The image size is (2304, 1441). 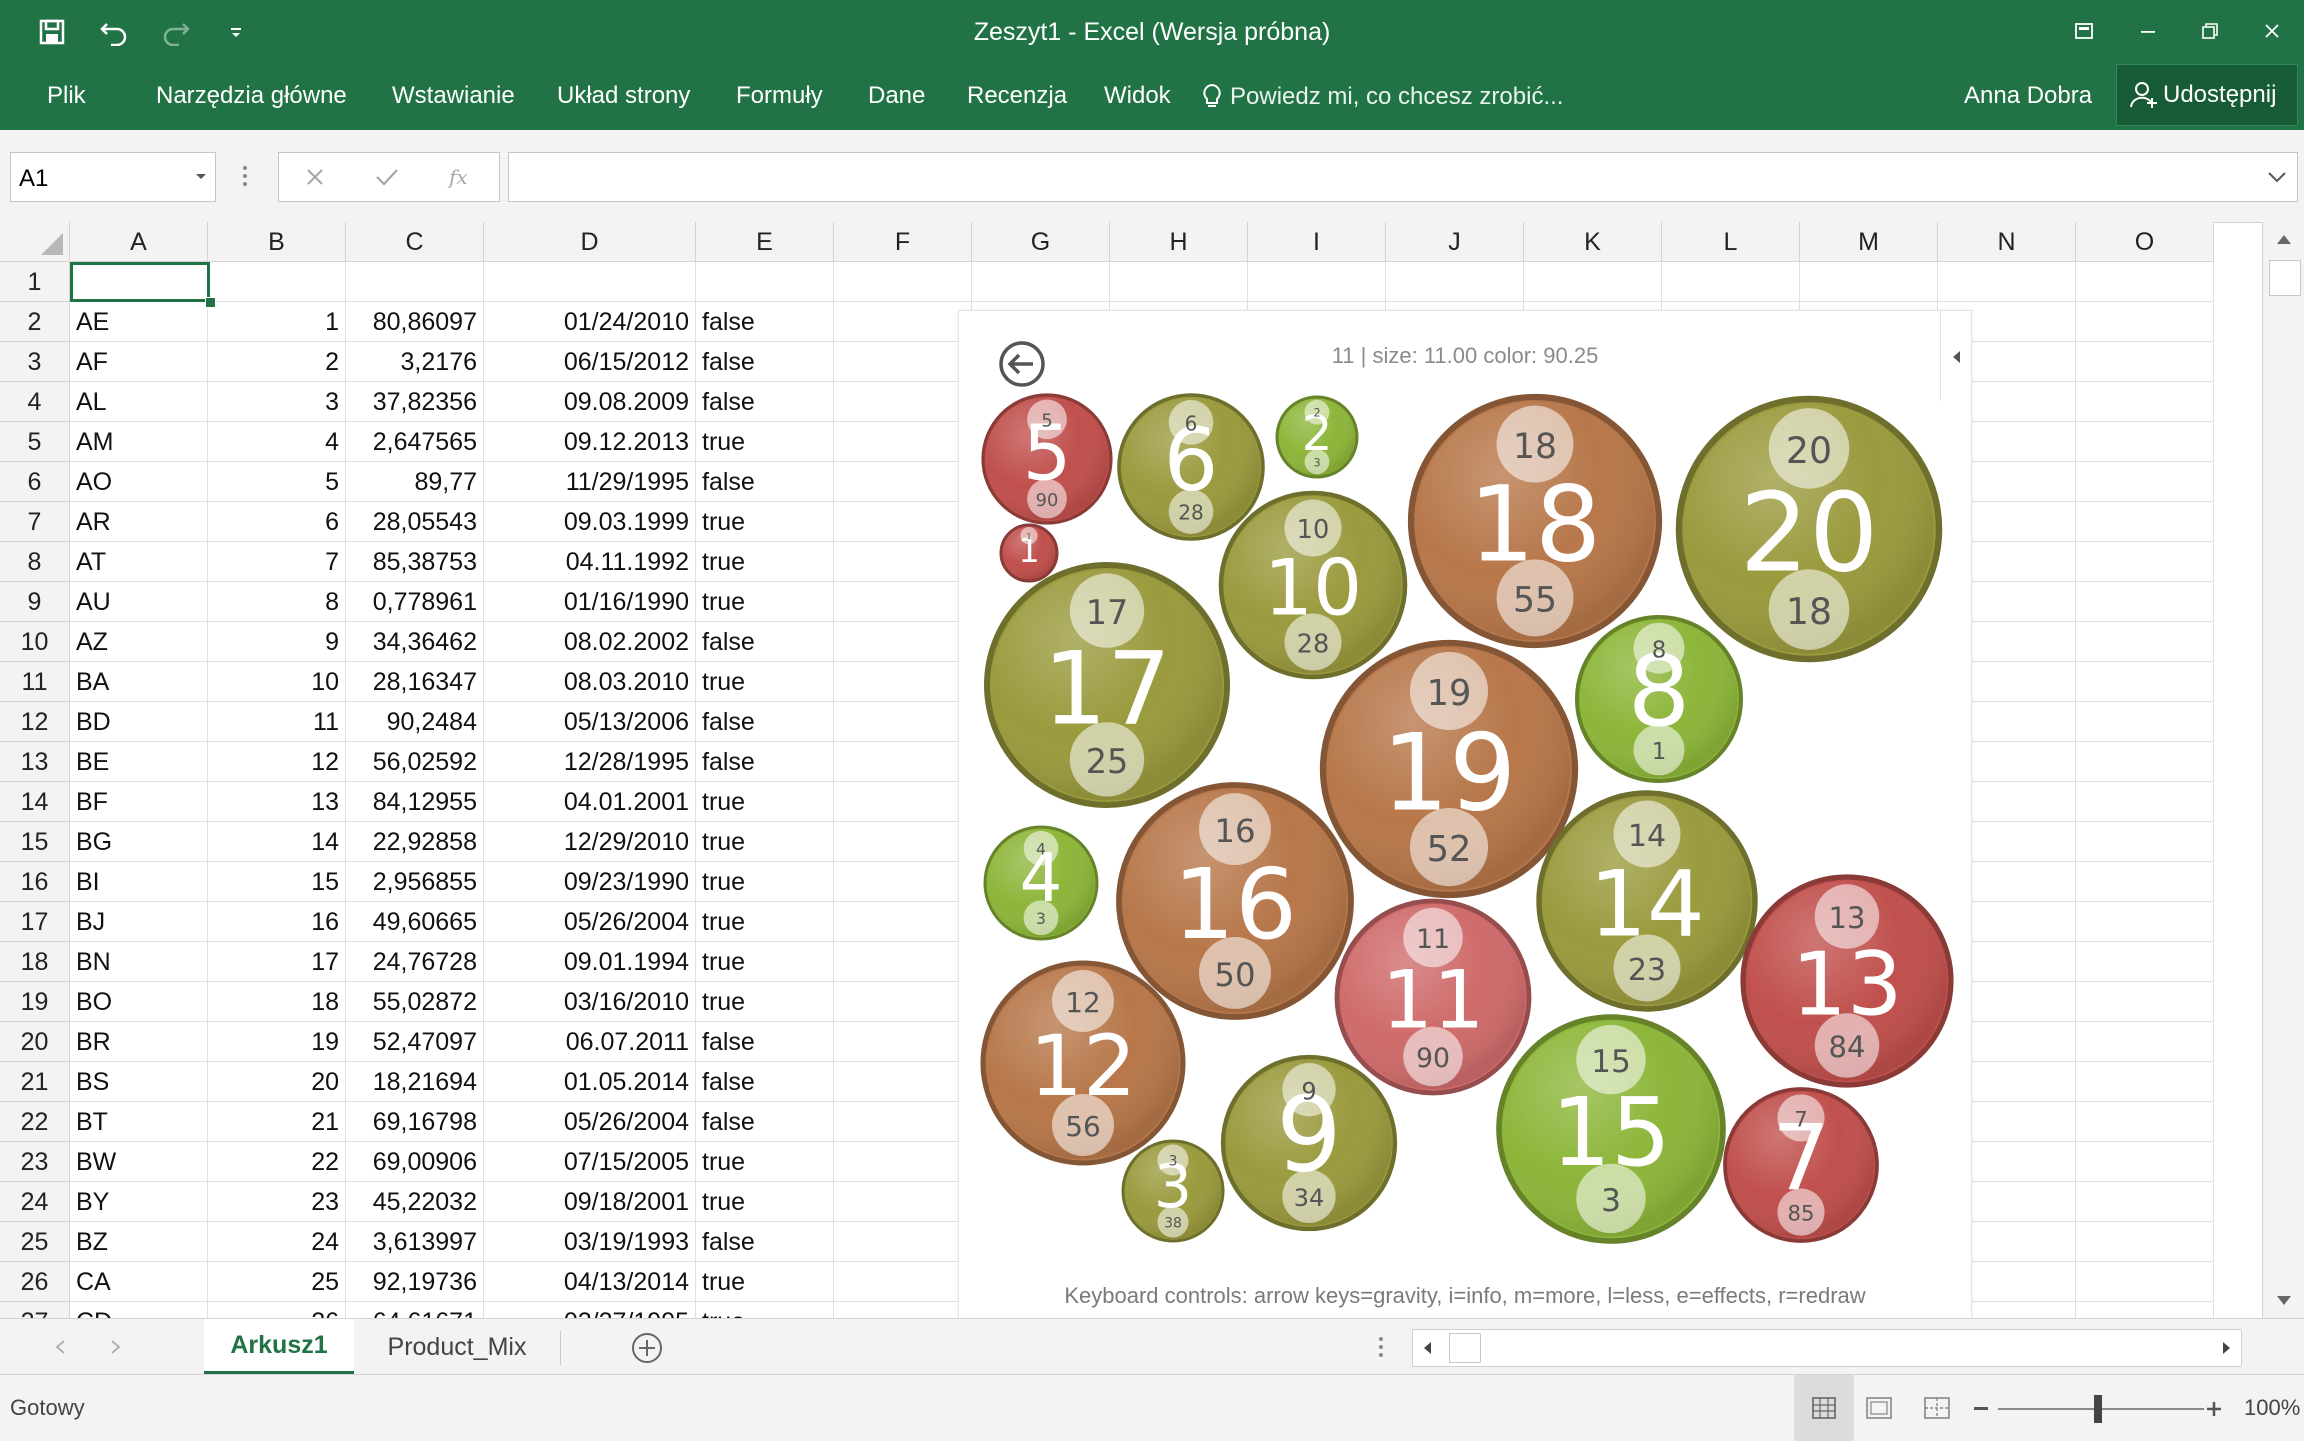 I want to click on row-header: 2, so click(x=35, y=322).